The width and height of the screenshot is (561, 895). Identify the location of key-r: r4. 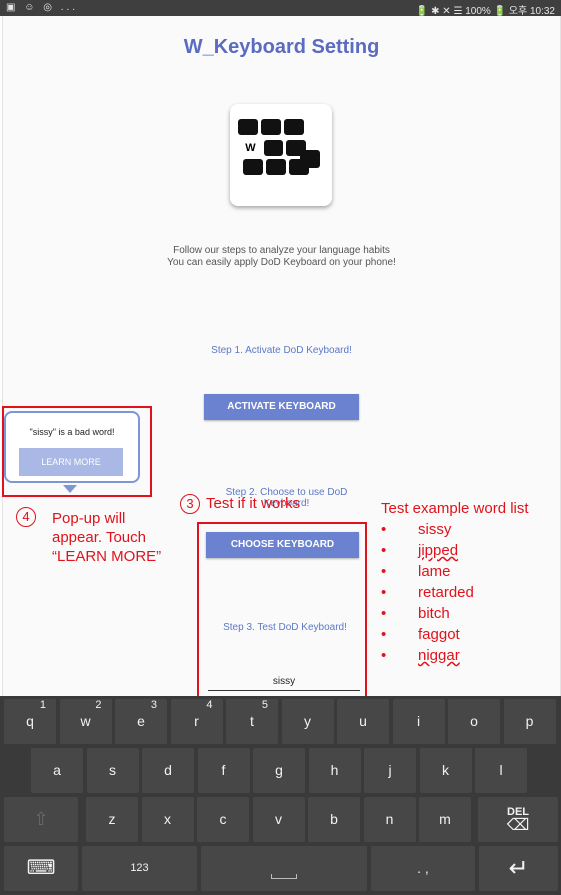
(196, 721).